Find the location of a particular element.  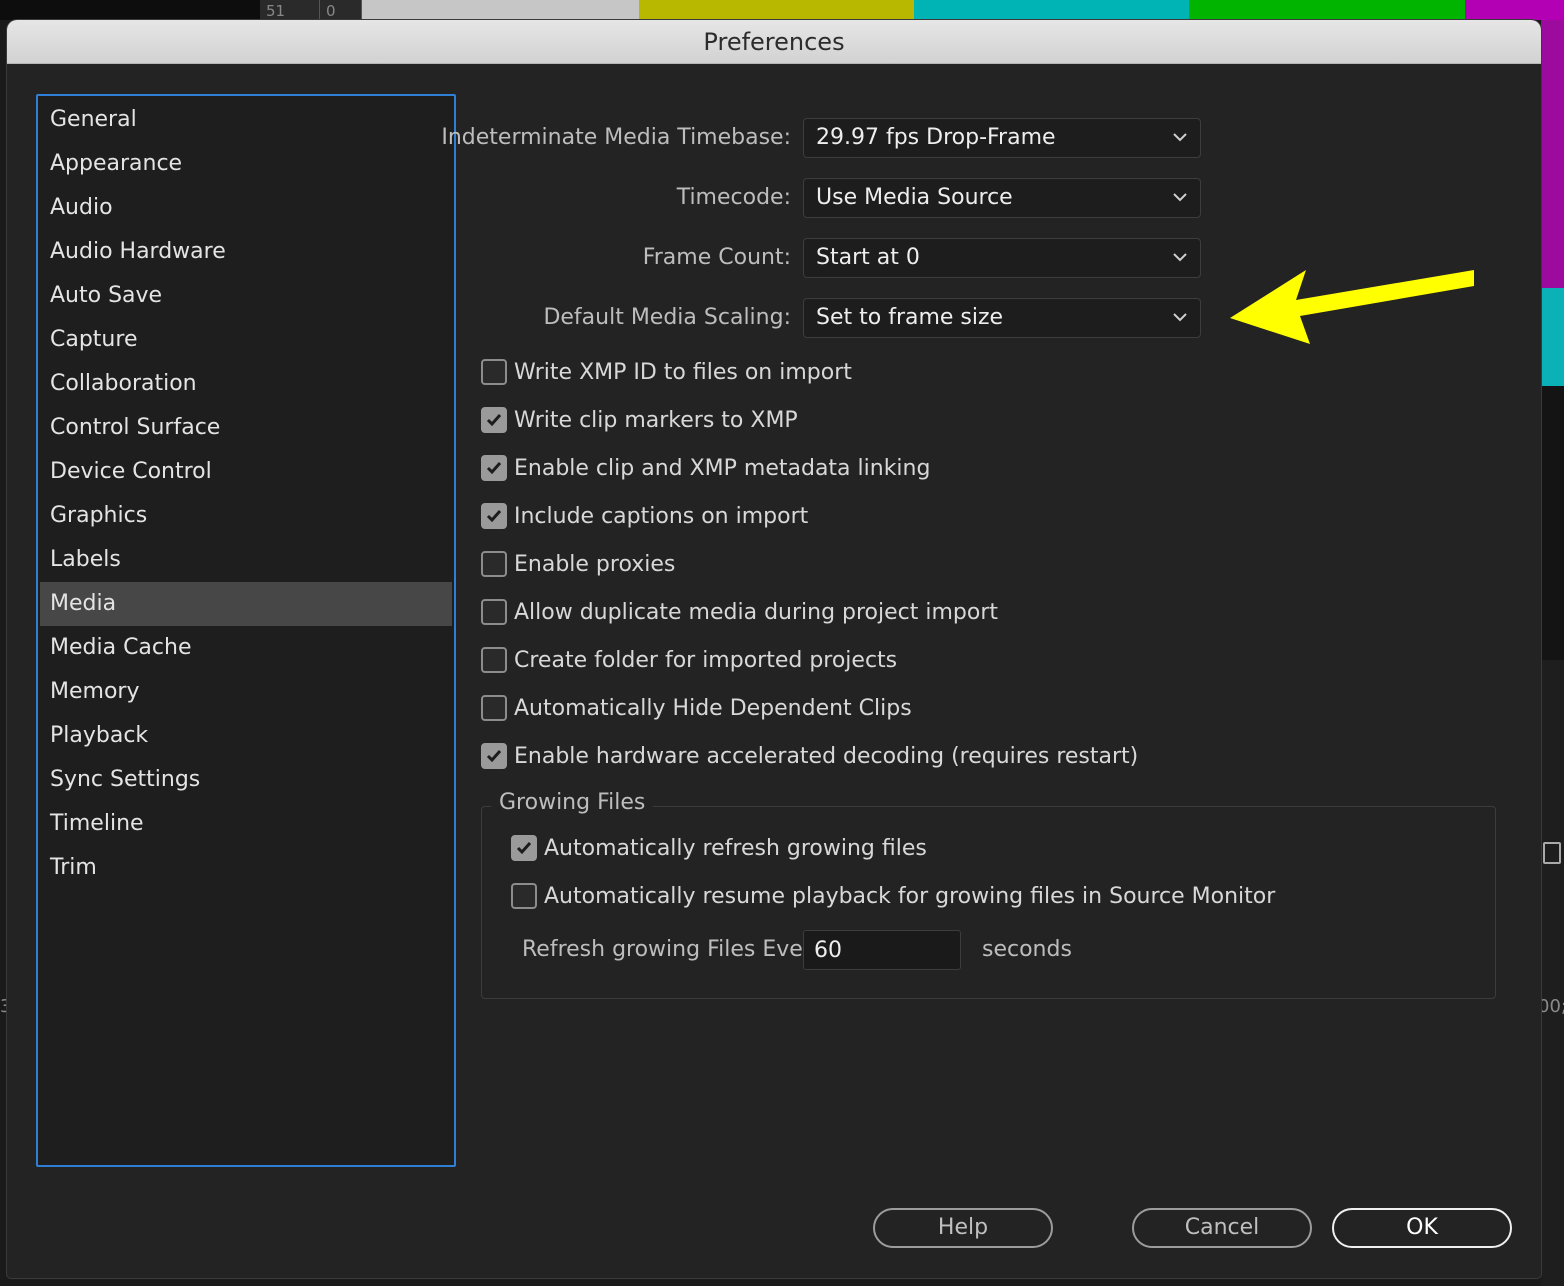

timecode-select: Use Media Source is located at coordinates (1002, 198).